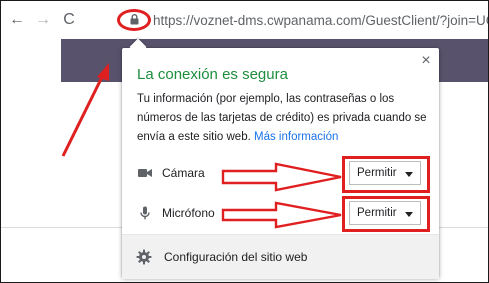  I want to click on camera-icon, so click(145, 173).